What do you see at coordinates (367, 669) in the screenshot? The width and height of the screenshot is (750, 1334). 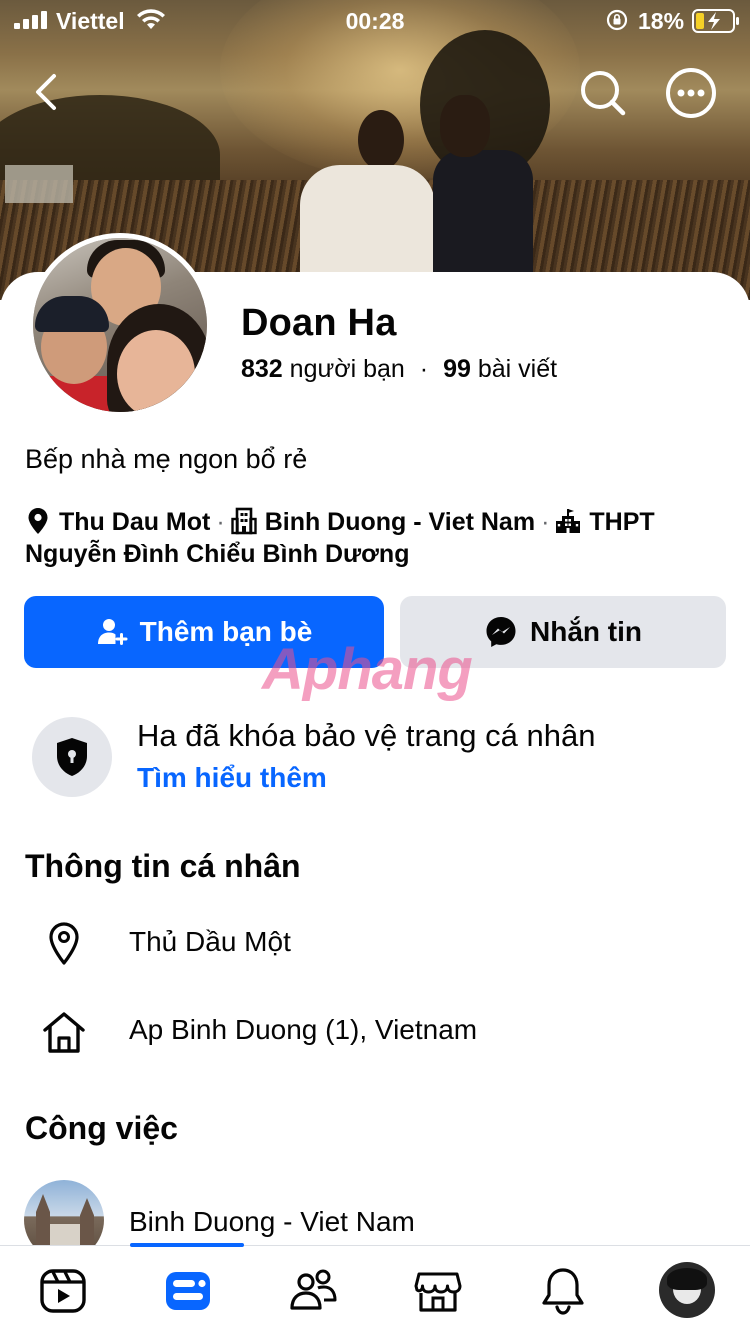 I see `watermark-logo: Aphang` at bounding box center [367, 669].